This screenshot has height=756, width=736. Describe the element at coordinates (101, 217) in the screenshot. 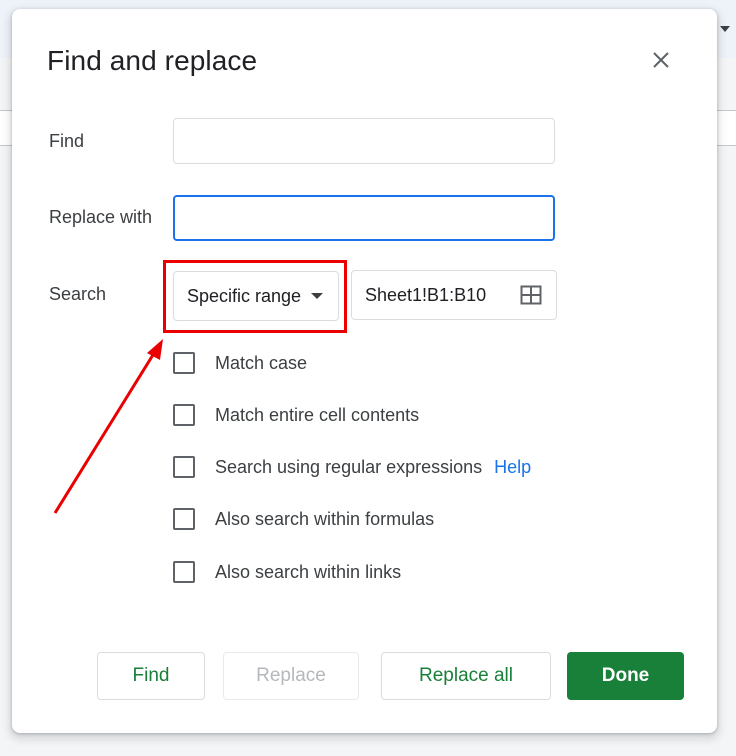

I see `replace-label: Replace with` at that location.